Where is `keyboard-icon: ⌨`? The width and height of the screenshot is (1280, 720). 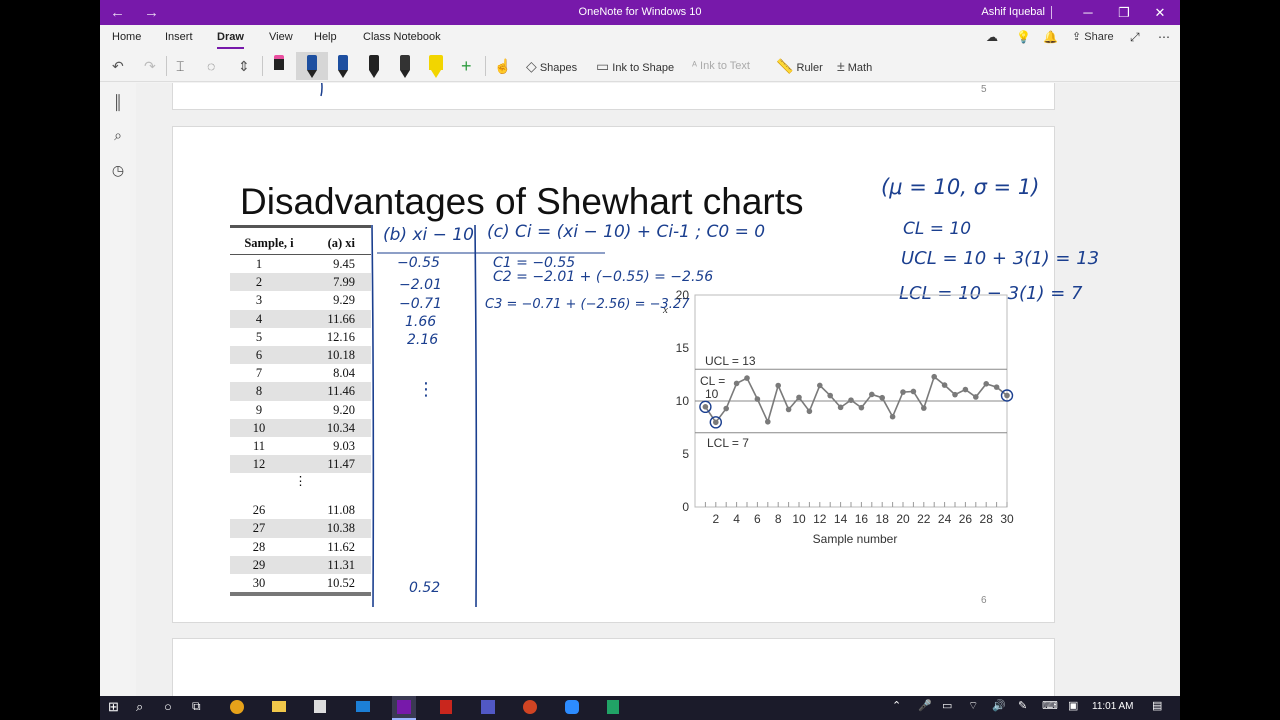 keyboard-icon: ⌨ is located at coordinates (1050, 705).